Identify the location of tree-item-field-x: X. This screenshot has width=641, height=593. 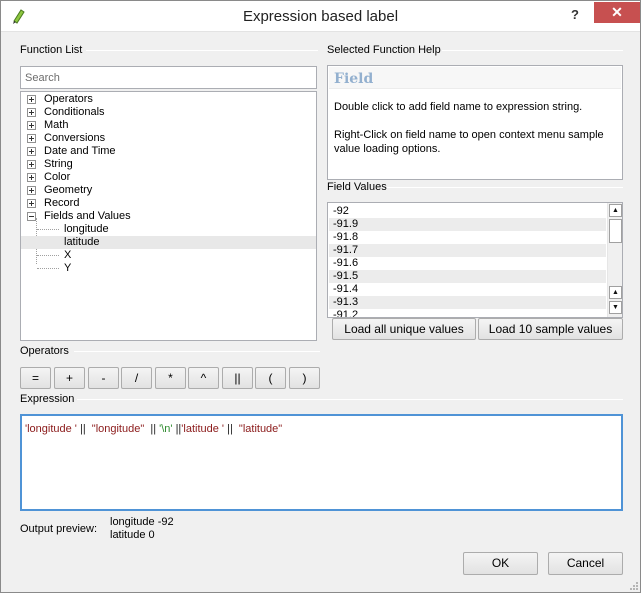
(168, 255).